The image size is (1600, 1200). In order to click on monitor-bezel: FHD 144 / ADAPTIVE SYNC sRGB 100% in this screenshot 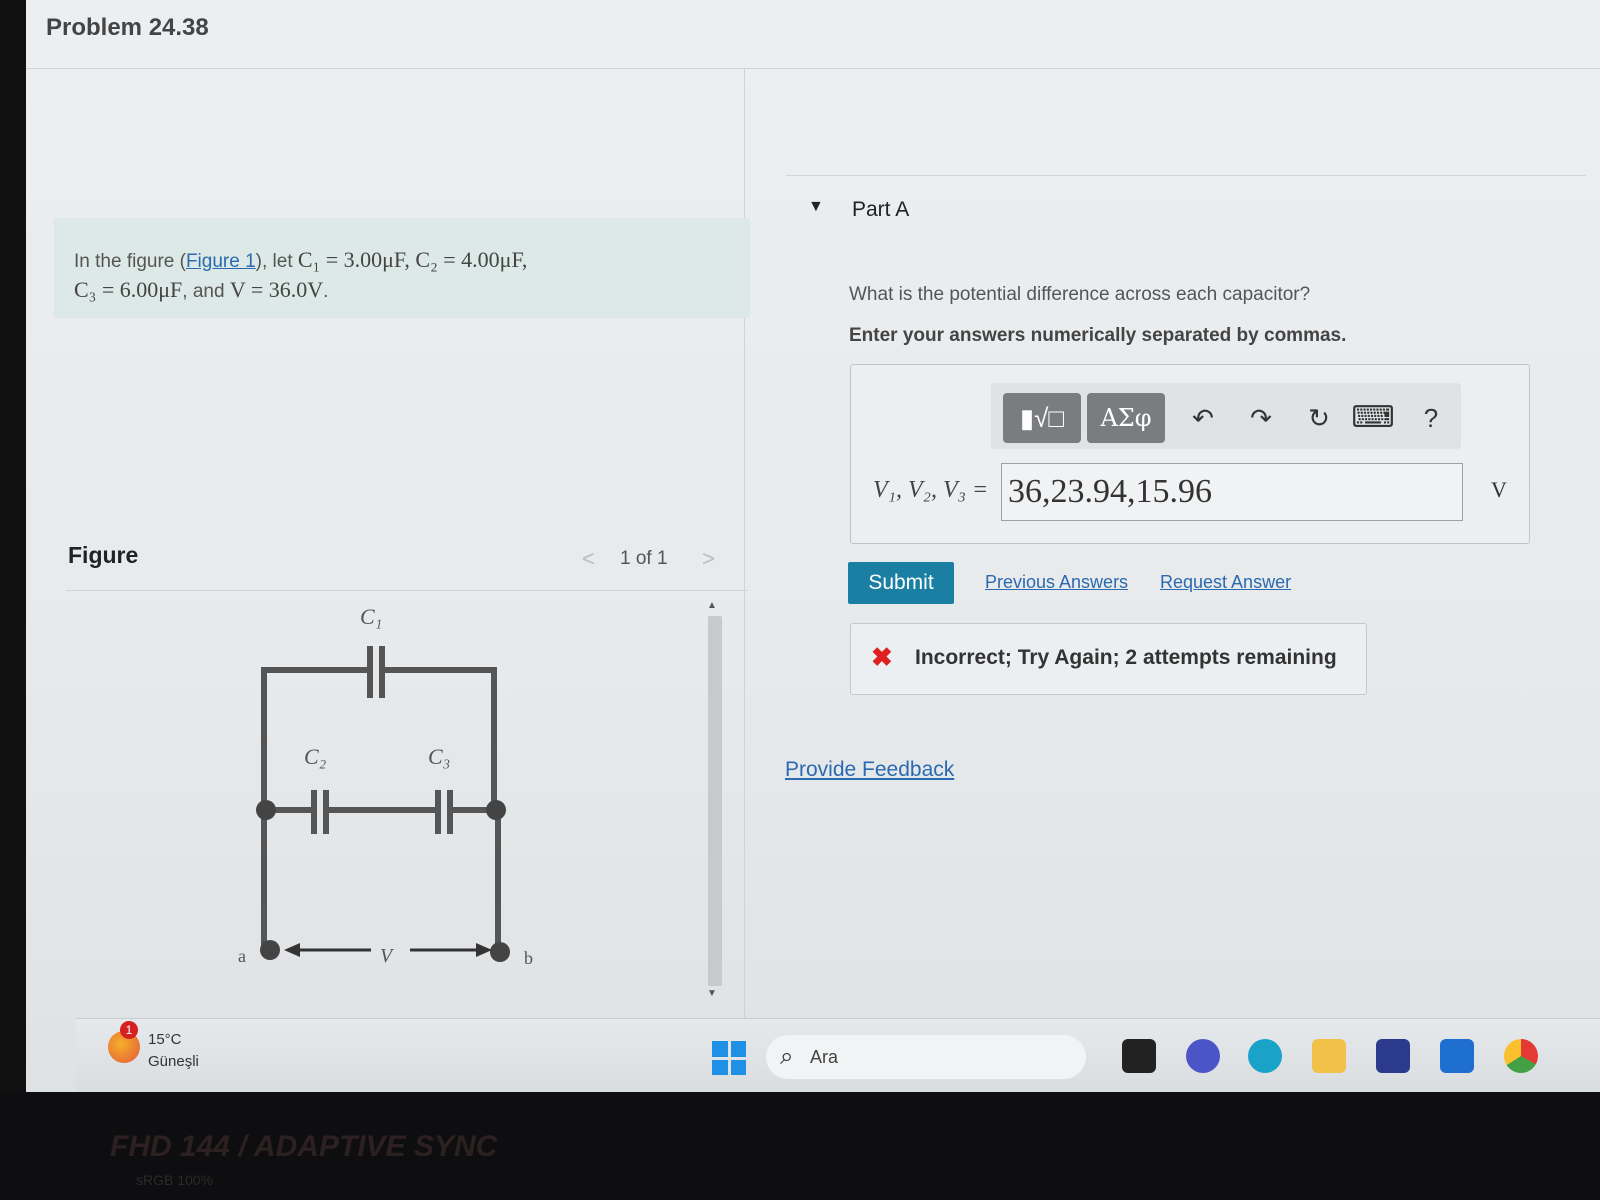, I will do `click(800, 1146)`.